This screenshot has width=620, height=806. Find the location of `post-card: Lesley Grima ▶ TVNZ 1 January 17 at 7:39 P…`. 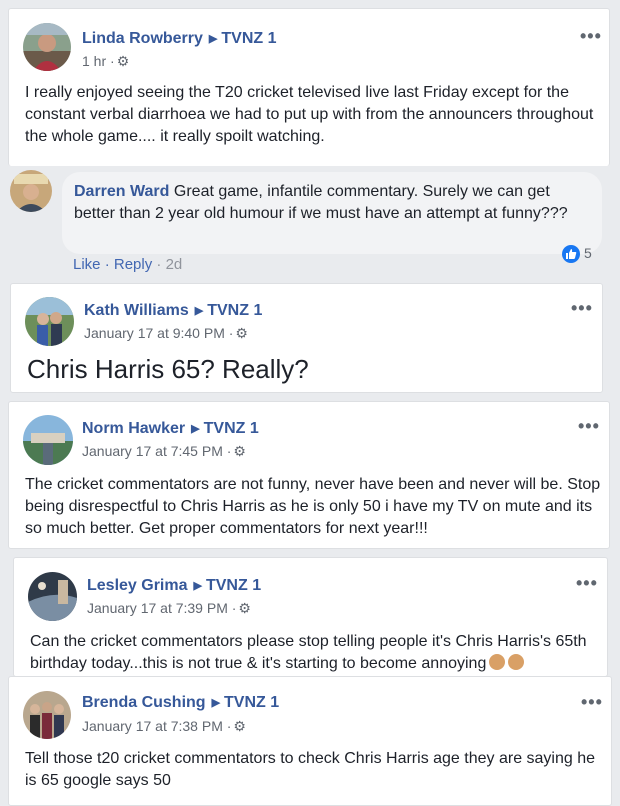

post-card: Lesley Grima ▶ TVNZ 1 January 17 at 7:39 P… is located at coordinates (310, 617).